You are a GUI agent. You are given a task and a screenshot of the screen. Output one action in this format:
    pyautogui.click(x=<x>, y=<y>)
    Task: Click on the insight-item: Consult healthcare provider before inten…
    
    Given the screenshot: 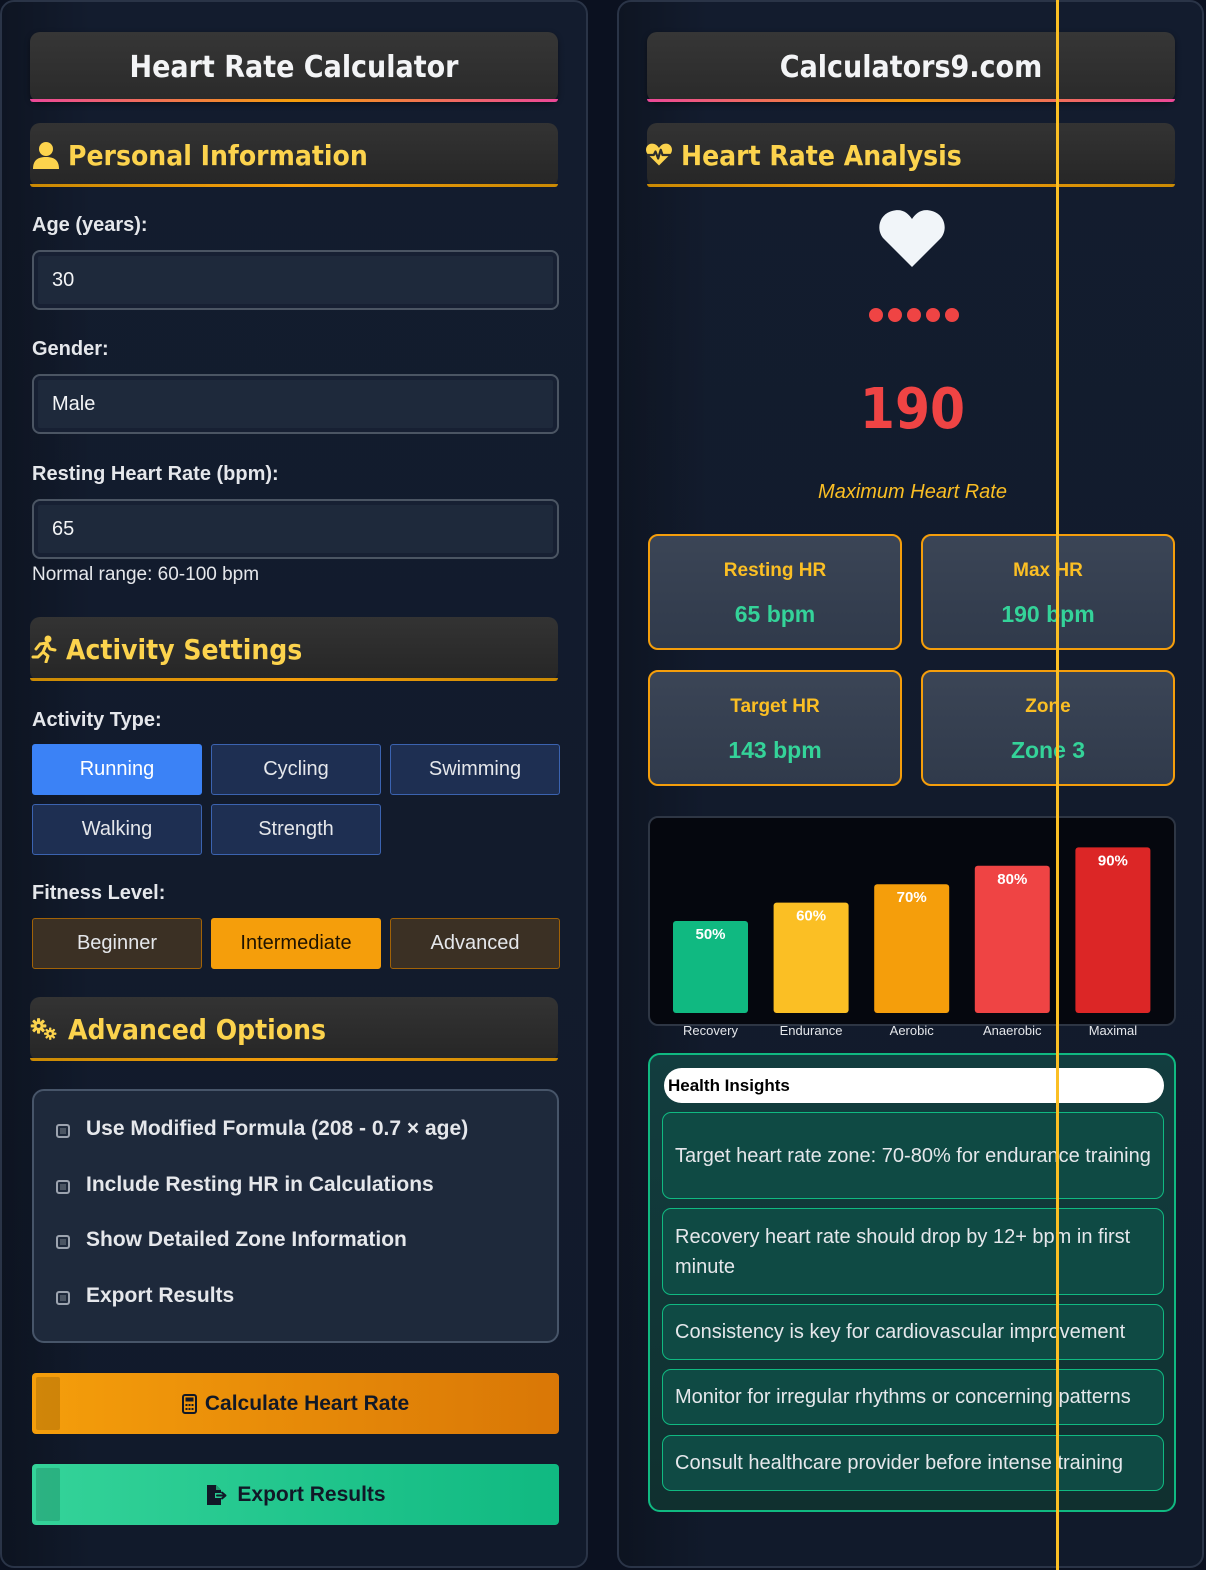 What is the action you would take?
    pyautogui.click(x=913, y=1463)
    